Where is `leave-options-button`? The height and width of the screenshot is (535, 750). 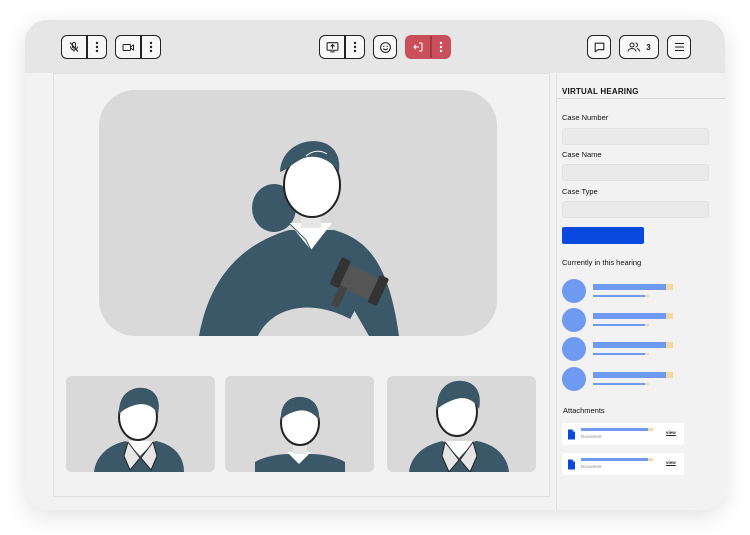 leave-options-button is located at coordinates (441, 47).